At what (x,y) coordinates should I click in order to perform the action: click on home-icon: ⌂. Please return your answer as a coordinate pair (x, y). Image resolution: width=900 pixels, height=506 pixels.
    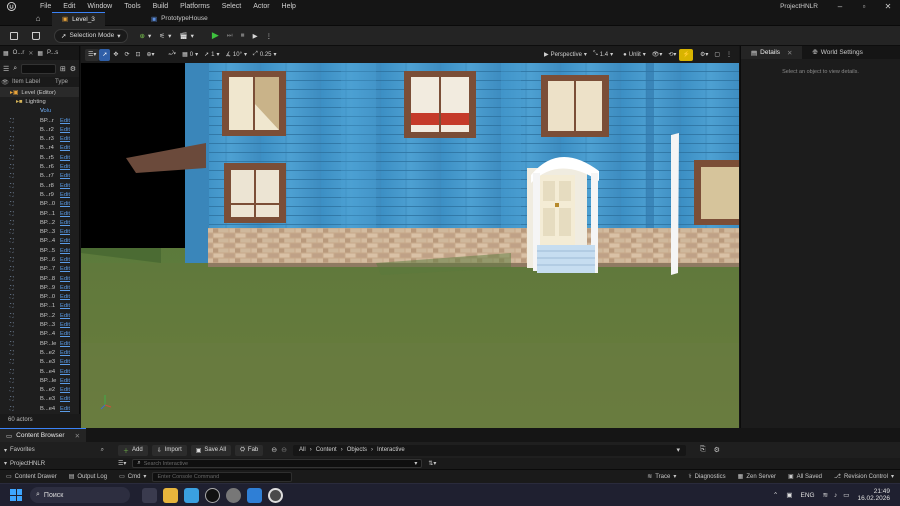
    Looking at the image, I should click on (38, 18).